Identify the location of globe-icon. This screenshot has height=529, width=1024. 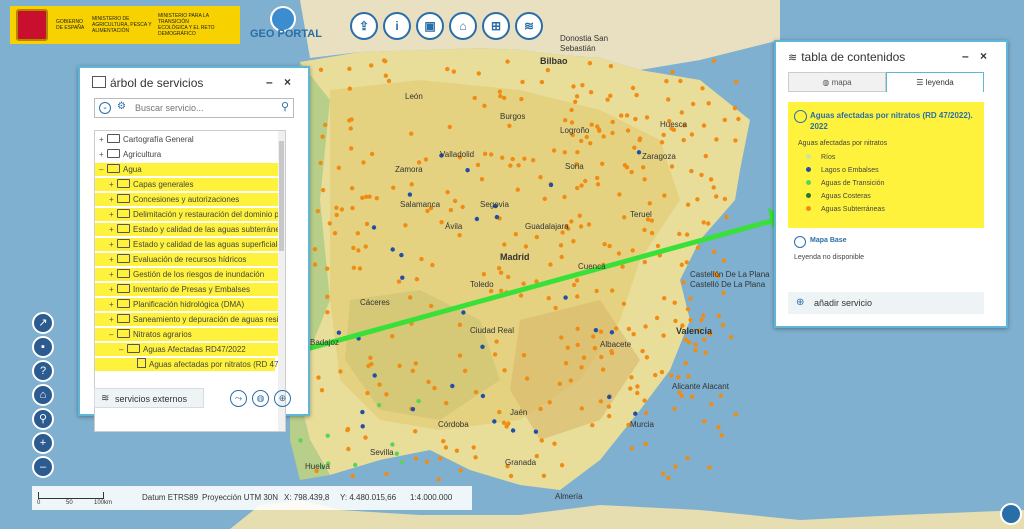
(1011, 514).